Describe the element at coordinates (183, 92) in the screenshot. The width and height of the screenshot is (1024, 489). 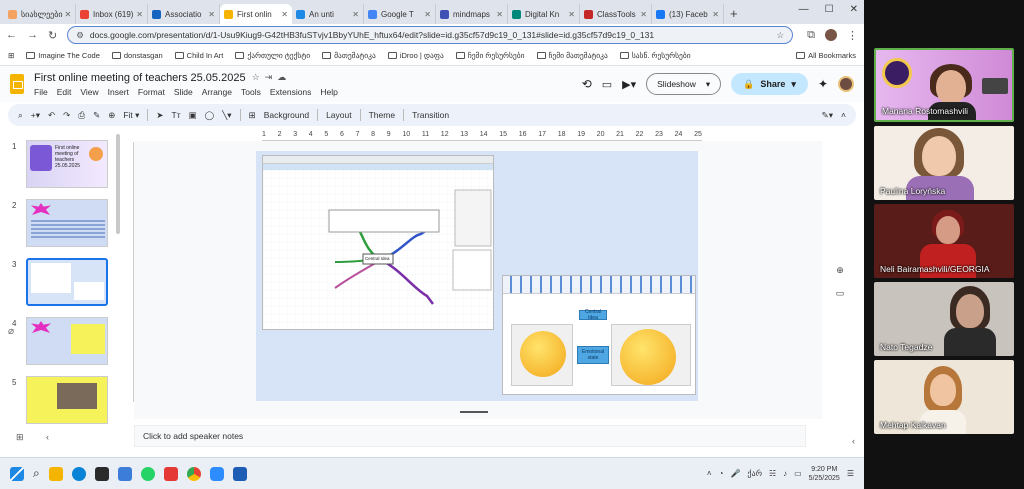
I see `menu-slide: Slide` at that location.